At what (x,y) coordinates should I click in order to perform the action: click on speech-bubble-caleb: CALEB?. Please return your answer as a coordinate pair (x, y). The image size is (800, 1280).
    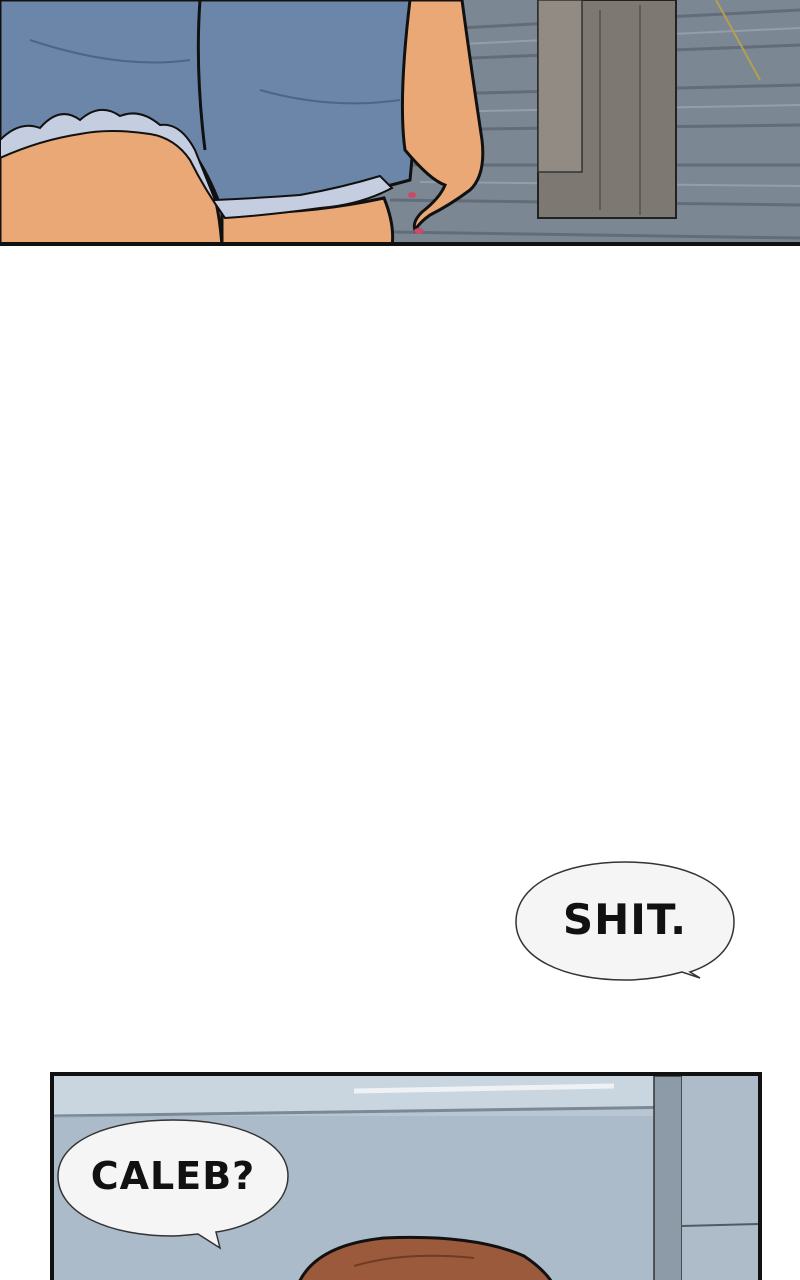
    Looking at the image, I should click on (173, 1184).